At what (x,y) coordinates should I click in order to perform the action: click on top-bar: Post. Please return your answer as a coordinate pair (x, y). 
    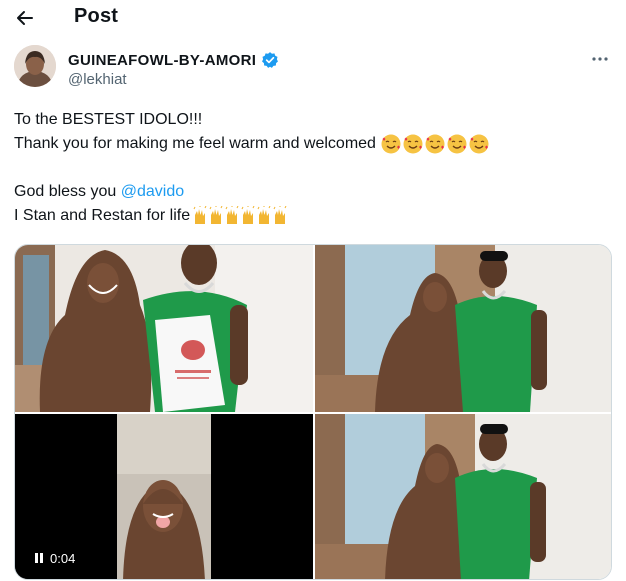
    Looking at the image, I should click on (313, 18).